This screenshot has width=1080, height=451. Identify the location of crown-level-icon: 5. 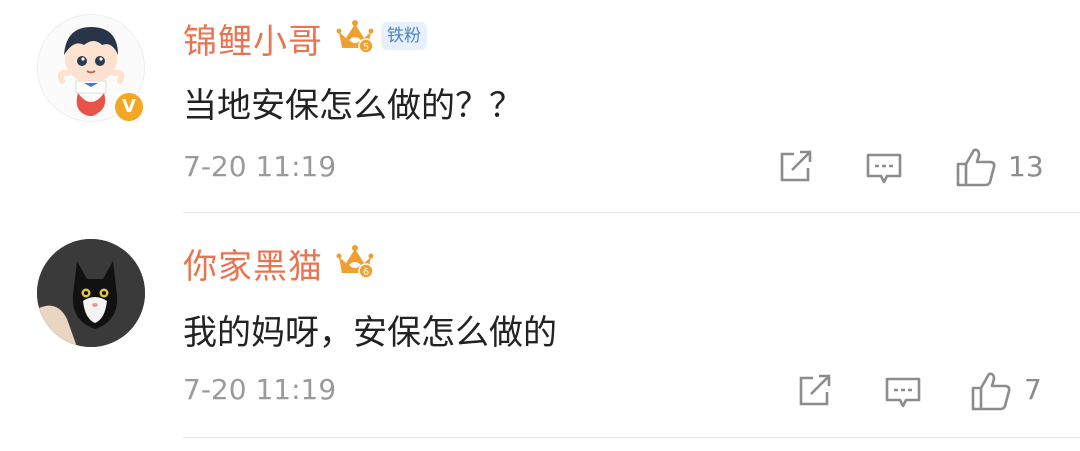
(355, 37).